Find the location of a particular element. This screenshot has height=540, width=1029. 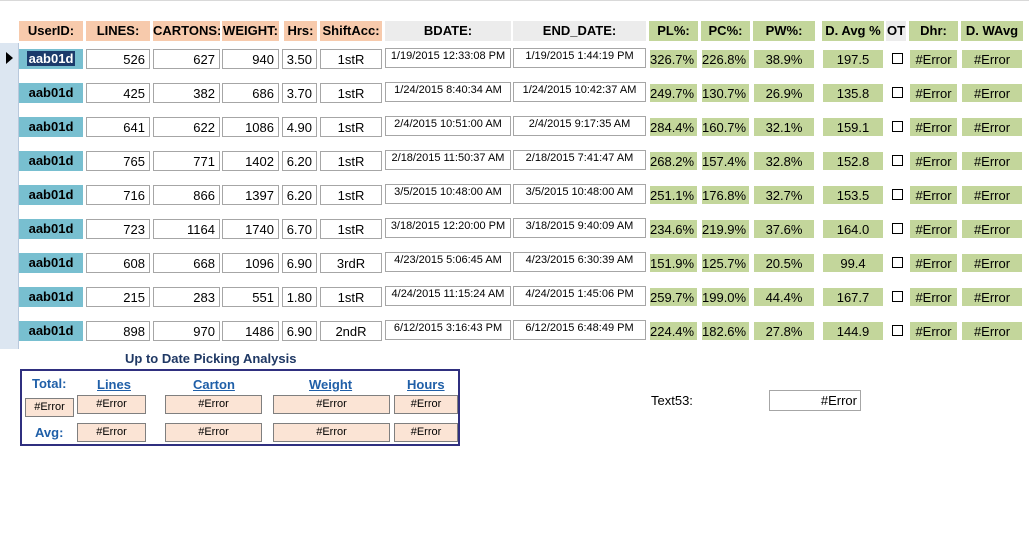

bdate-field: 4/23/2015 5:06:45 AM is located at coordinates (448, 262).